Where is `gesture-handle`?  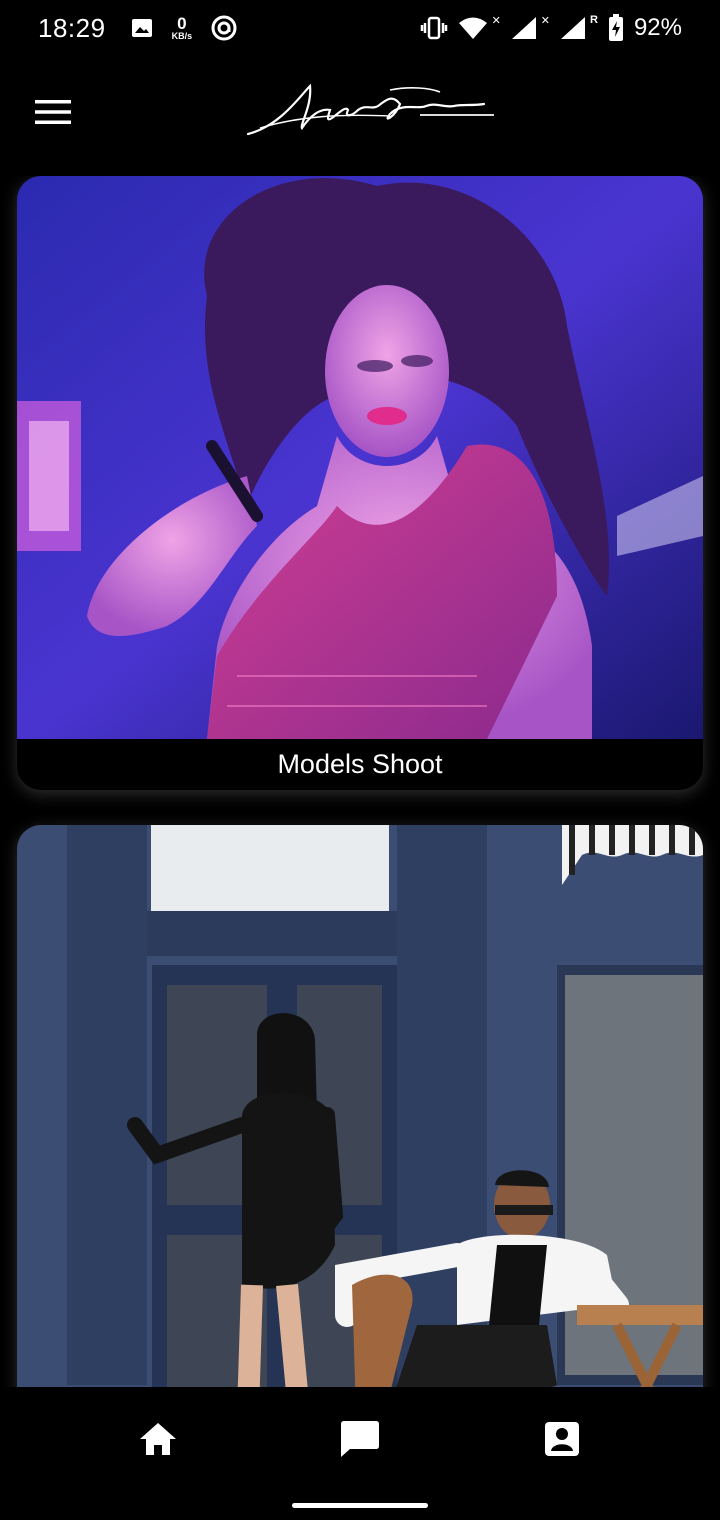 gesture-handle is located at coordinates (360, 1505).